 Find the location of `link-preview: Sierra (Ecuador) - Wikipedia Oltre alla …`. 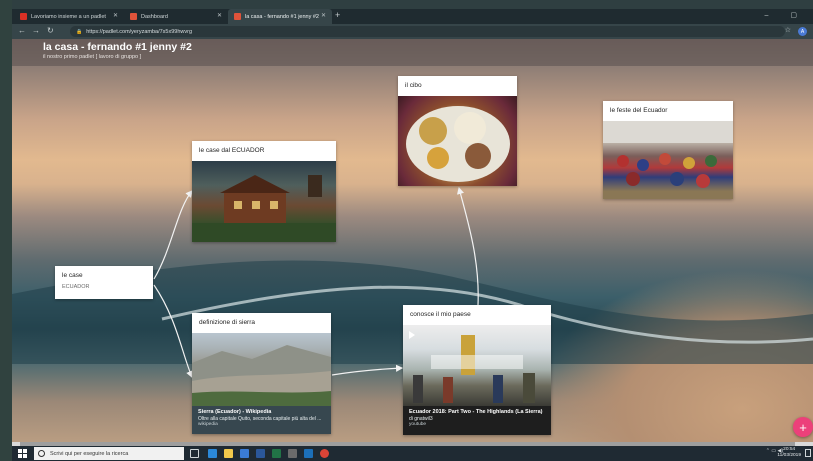

link-preview: Sierra (Ecuador) - Wikipedia Oltre alla … is located at coordinates (261, 420).